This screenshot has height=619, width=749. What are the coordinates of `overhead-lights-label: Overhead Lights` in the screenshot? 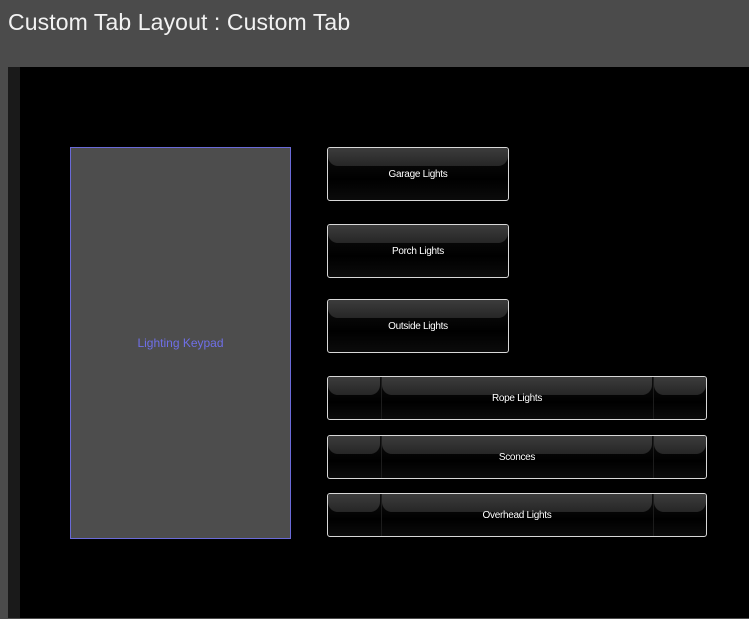 It's located at (517, 515).